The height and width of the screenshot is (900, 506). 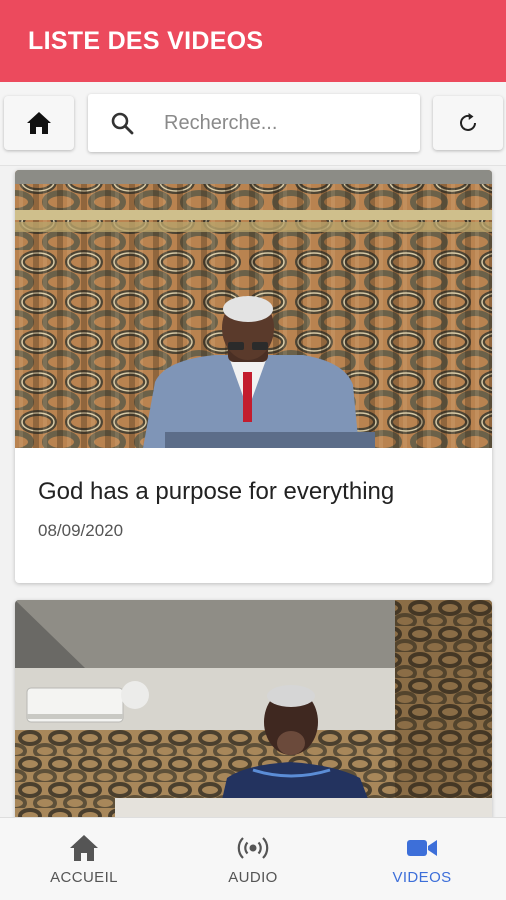 I want to click on app-header: LISTE DES VIDEOS, so click(x=253, y=41).